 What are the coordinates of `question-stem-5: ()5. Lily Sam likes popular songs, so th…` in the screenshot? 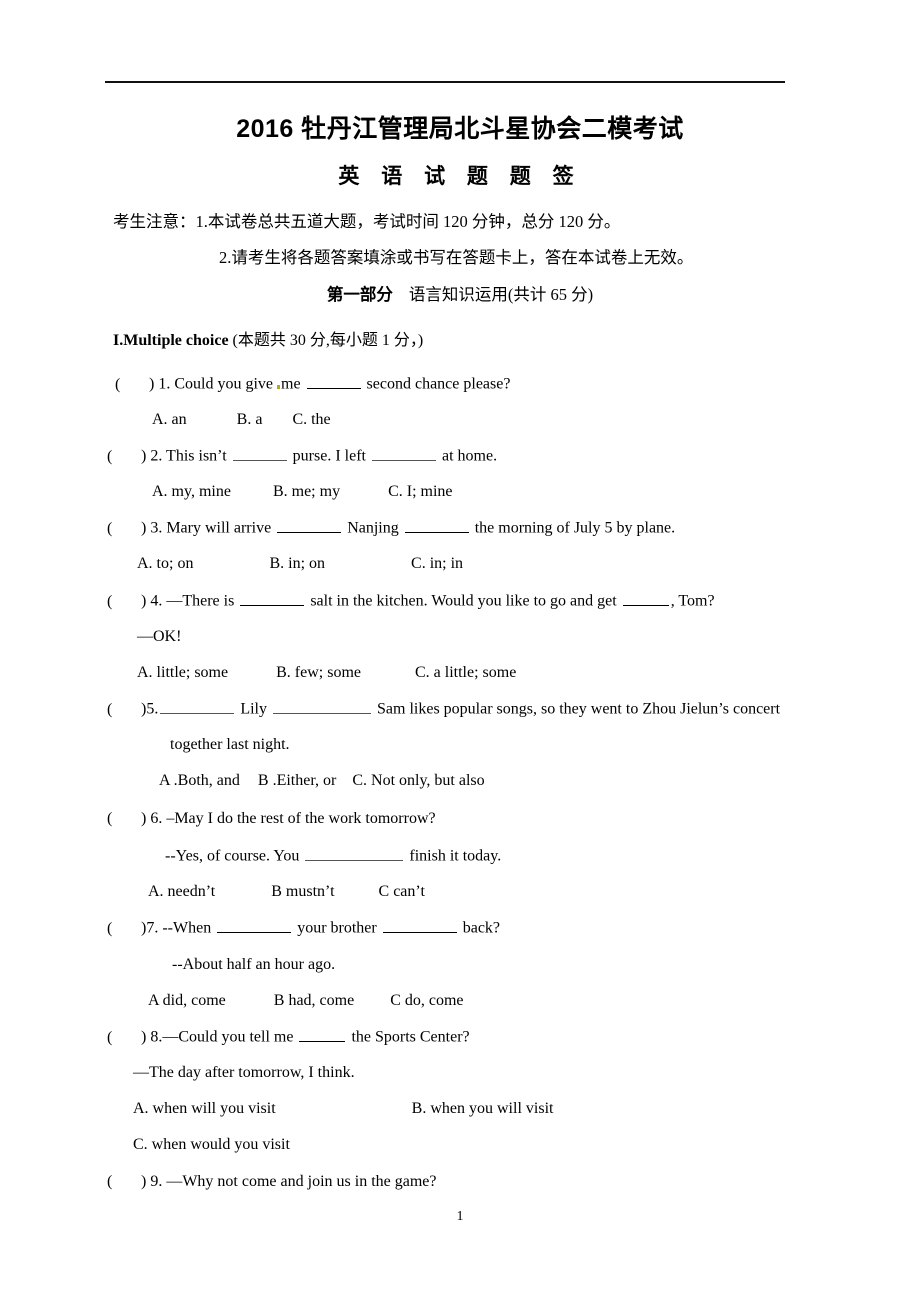 It's located at (443, 709).